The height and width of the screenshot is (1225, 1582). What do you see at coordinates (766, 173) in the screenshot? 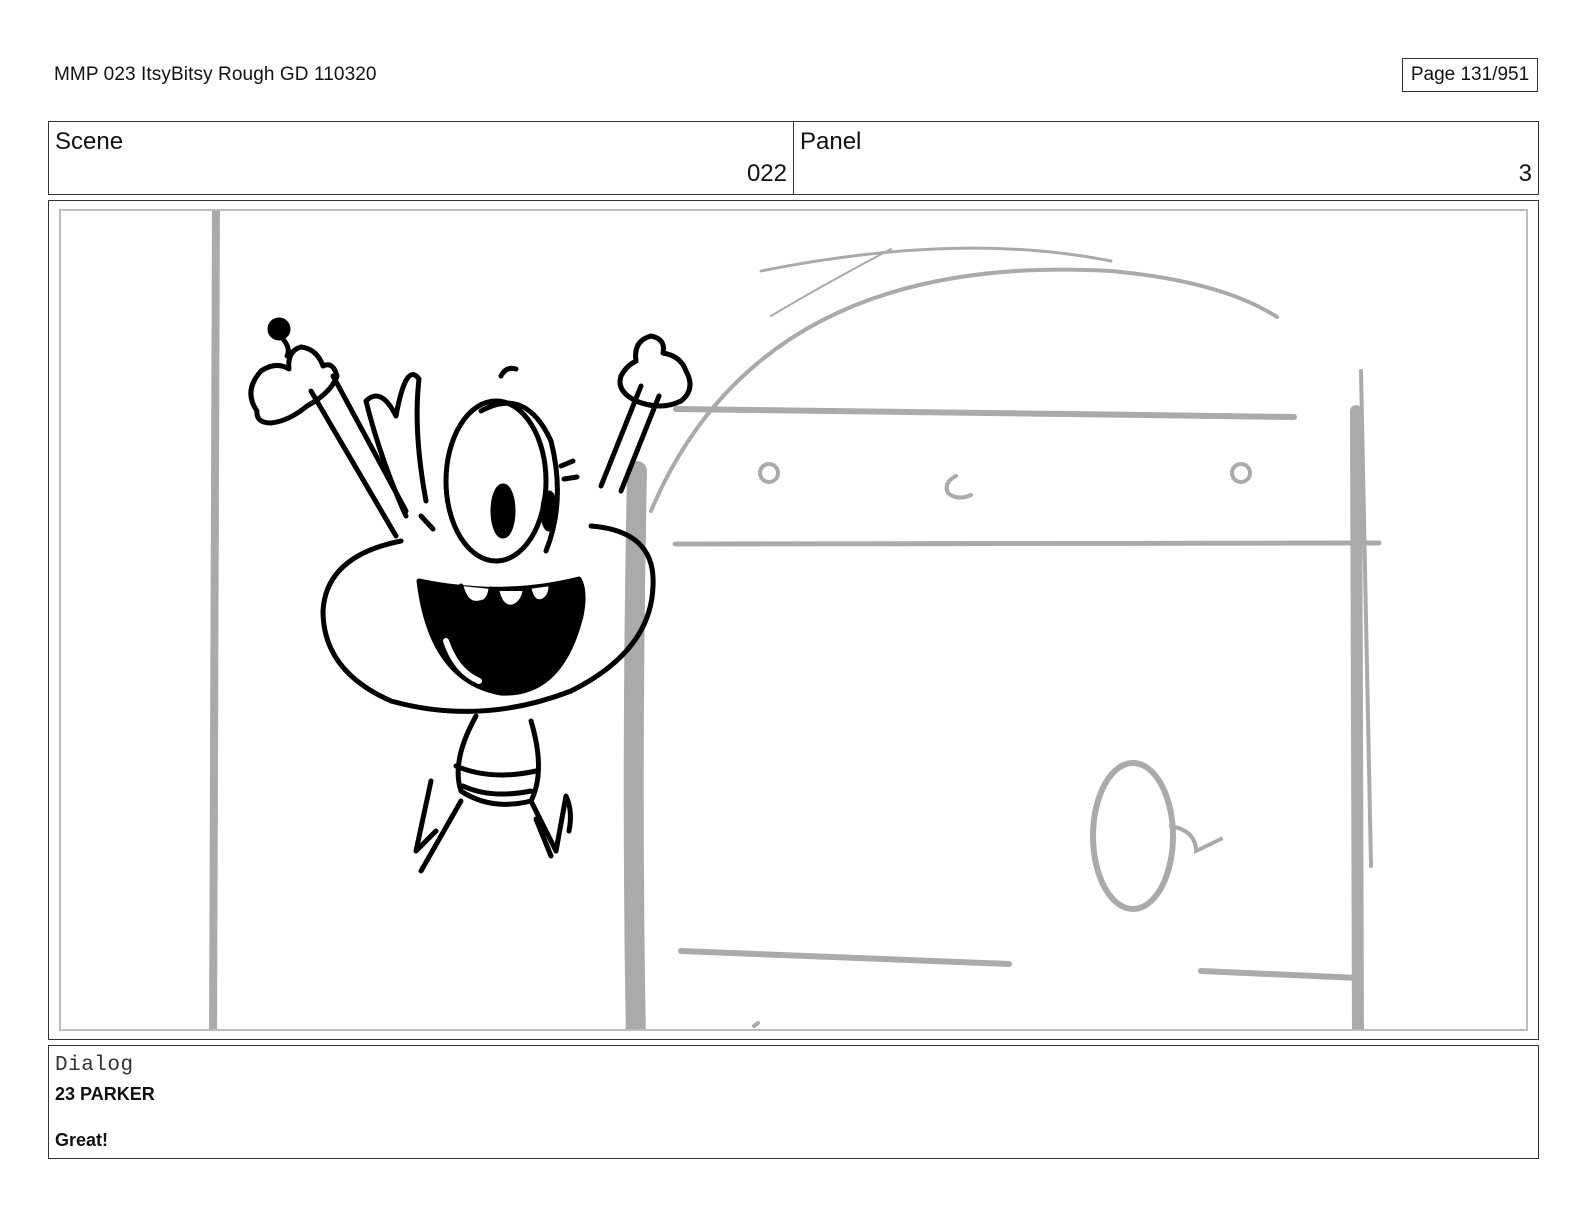
I see `scene-number: 022` at bounding box center [766, 173].